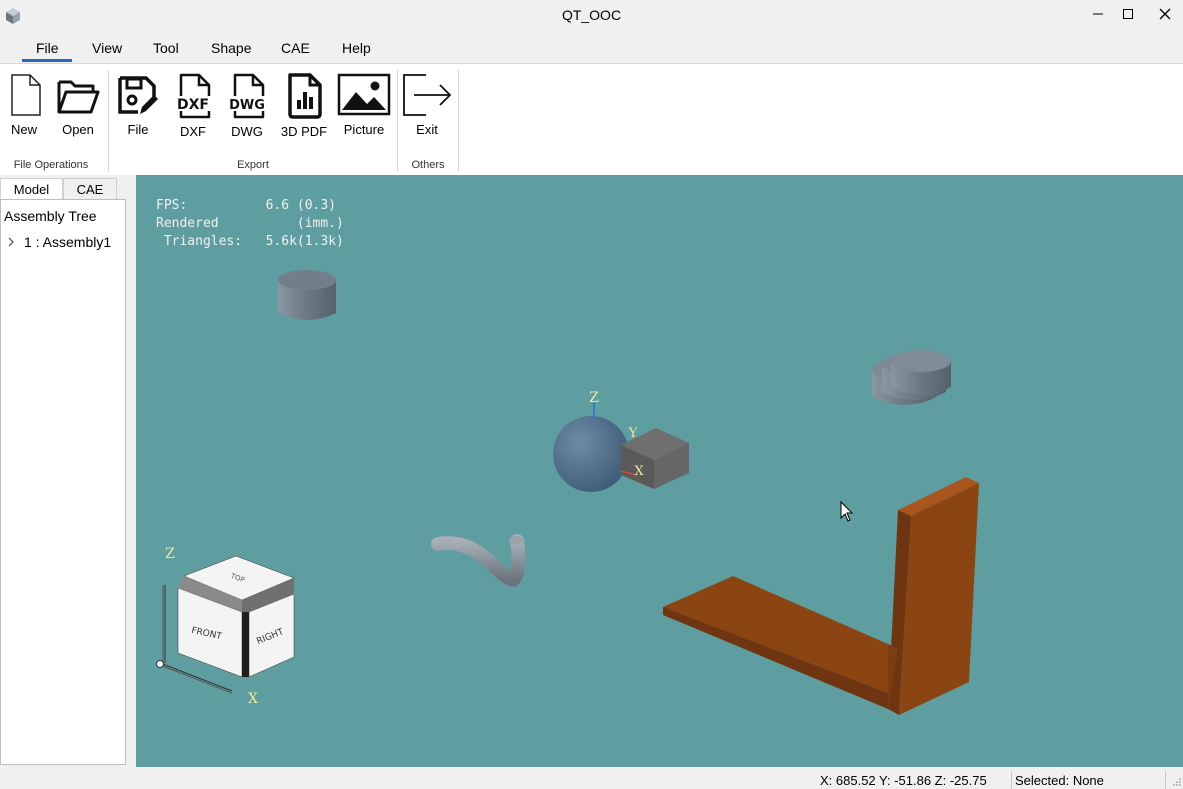 The width and height of the screenshot is (1183, 789). Describe the element at coordinates (193, 96) in the screenshot. I see `dxf-file-icon: DXF` at that location.